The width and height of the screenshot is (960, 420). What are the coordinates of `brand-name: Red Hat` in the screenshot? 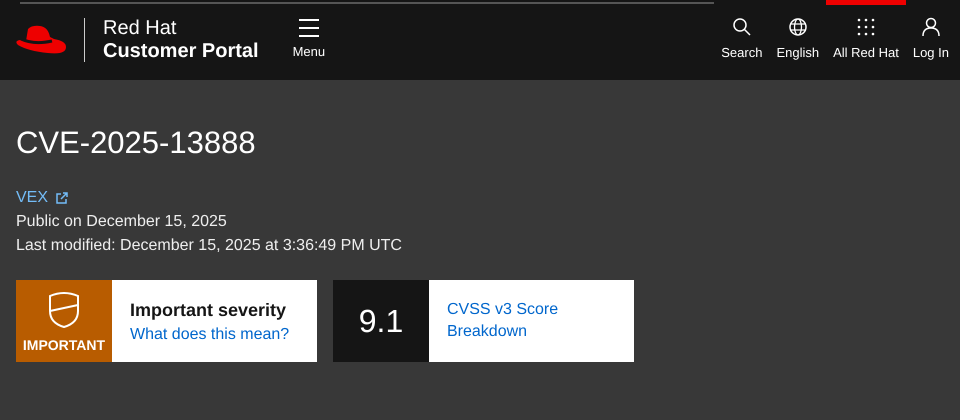 It's located at (181, 28).